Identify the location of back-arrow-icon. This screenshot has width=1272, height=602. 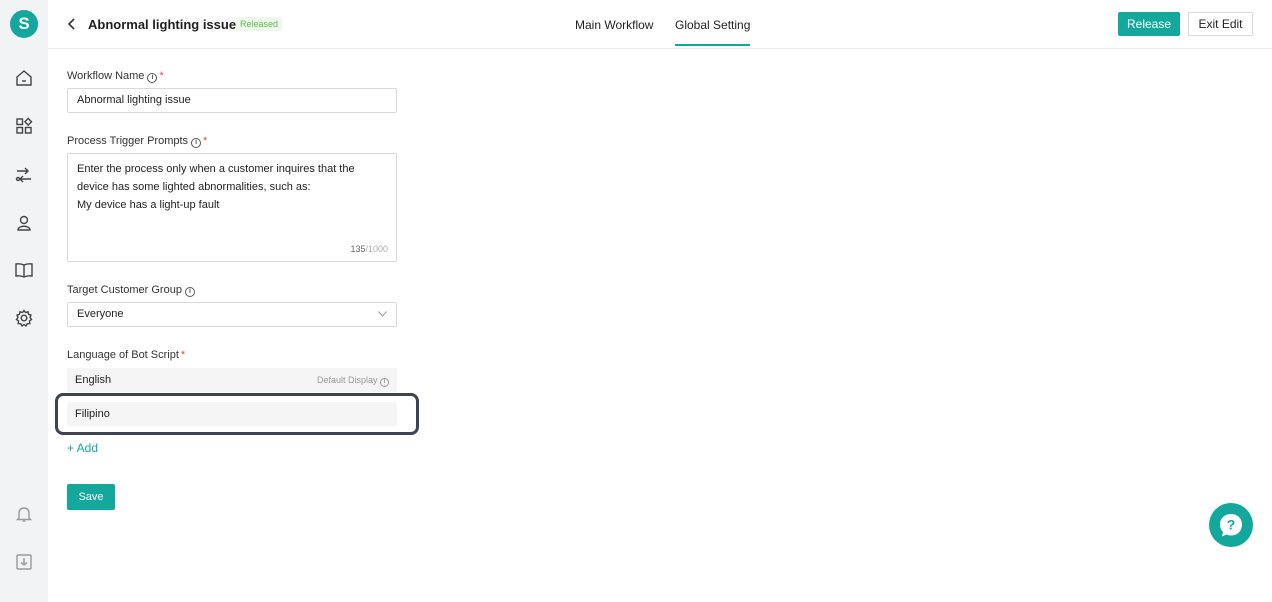
(72, 24).